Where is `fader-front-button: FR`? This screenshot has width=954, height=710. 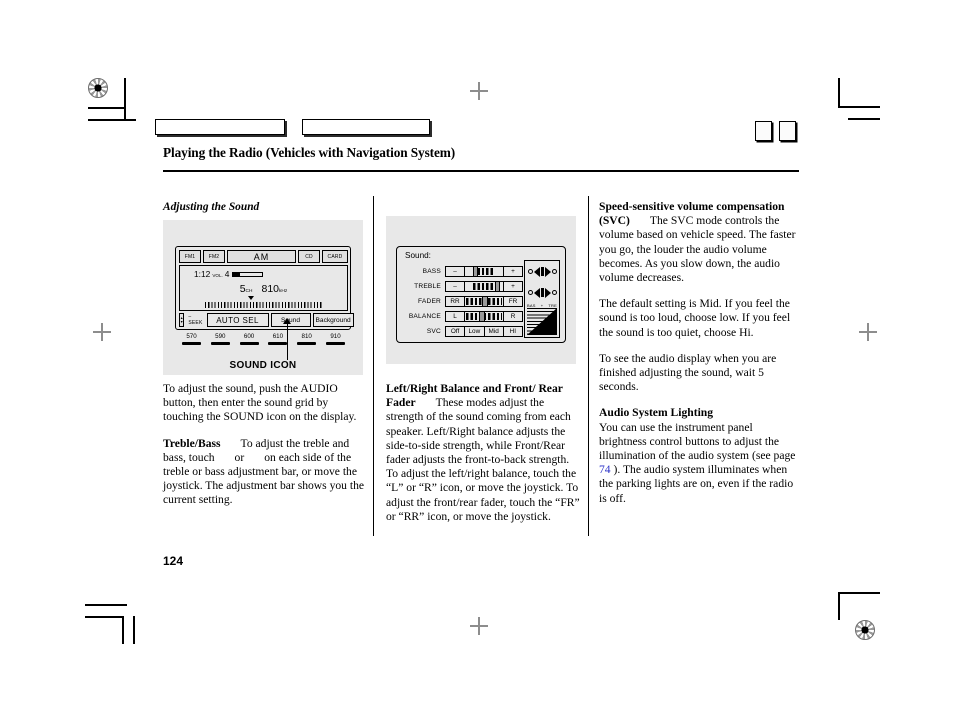
fader-front-button: FR is located at coordinates (512, 301).